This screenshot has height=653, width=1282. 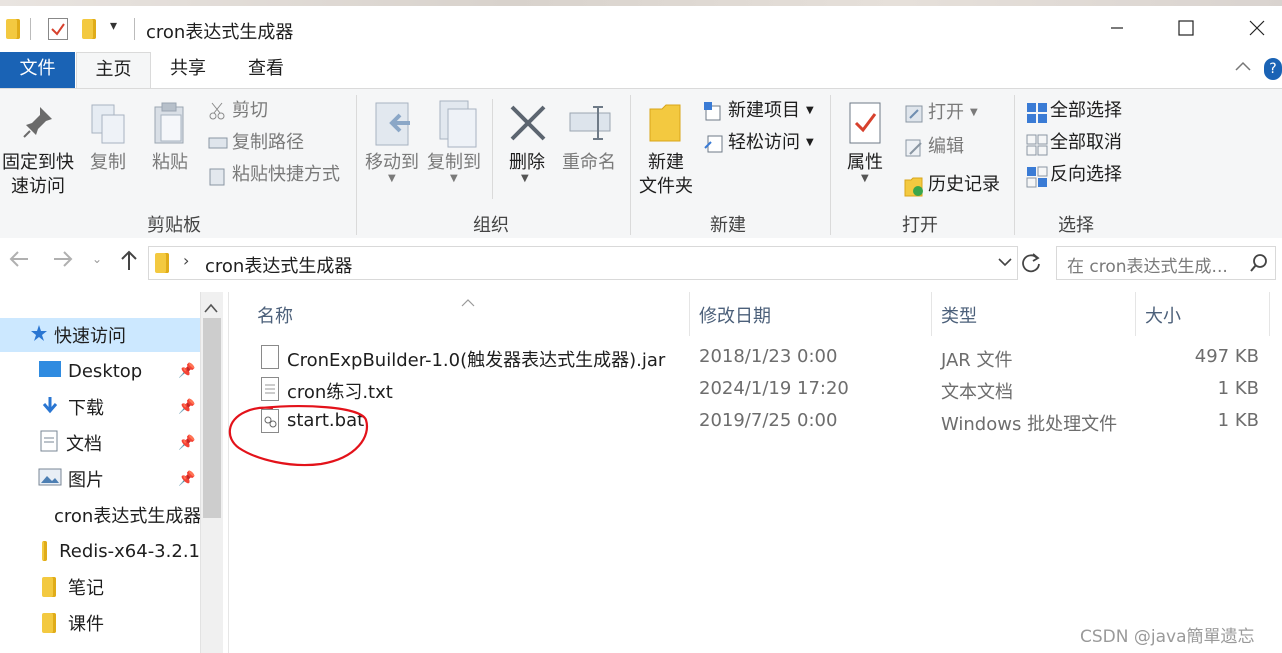 I want to click on group-divider, so click(x=830, y=165).